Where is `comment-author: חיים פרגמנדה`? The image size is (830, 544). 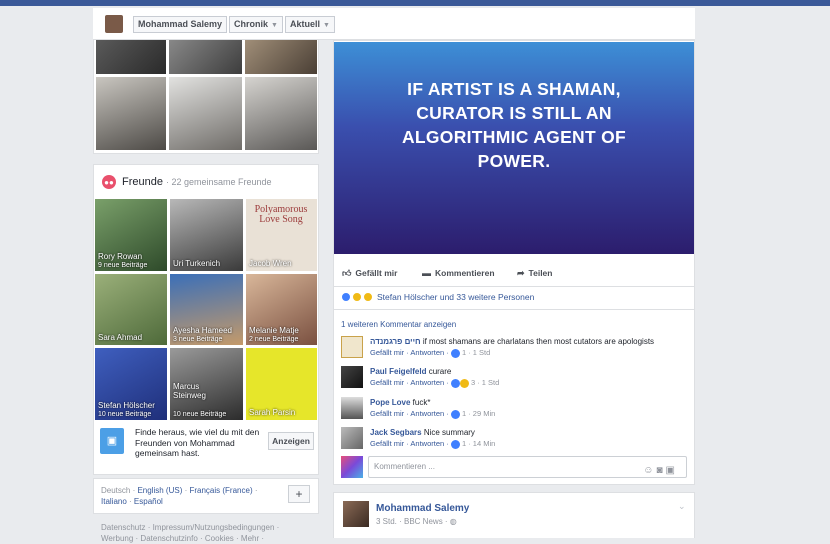
comment-author: חיים פרגמנדה is located at coordinates (395, 341).